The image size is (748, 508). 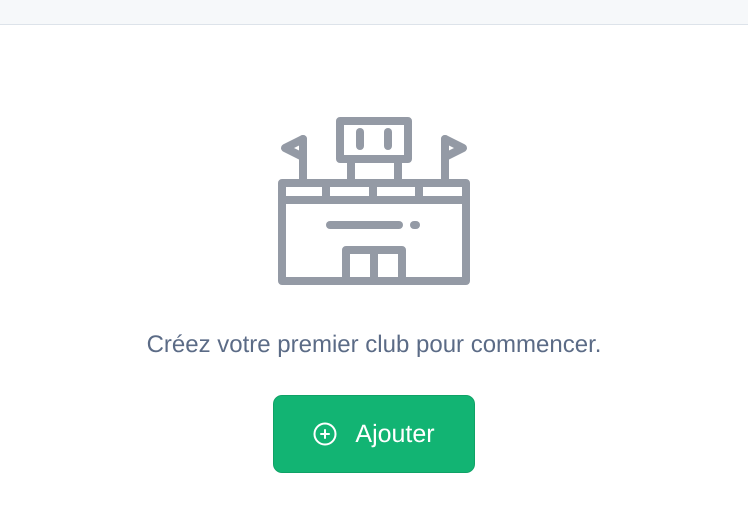 What do you see at coordinates (325, 434) in the screenshot?
I see `plus-circle-icon` at bounding box center [325, 434].